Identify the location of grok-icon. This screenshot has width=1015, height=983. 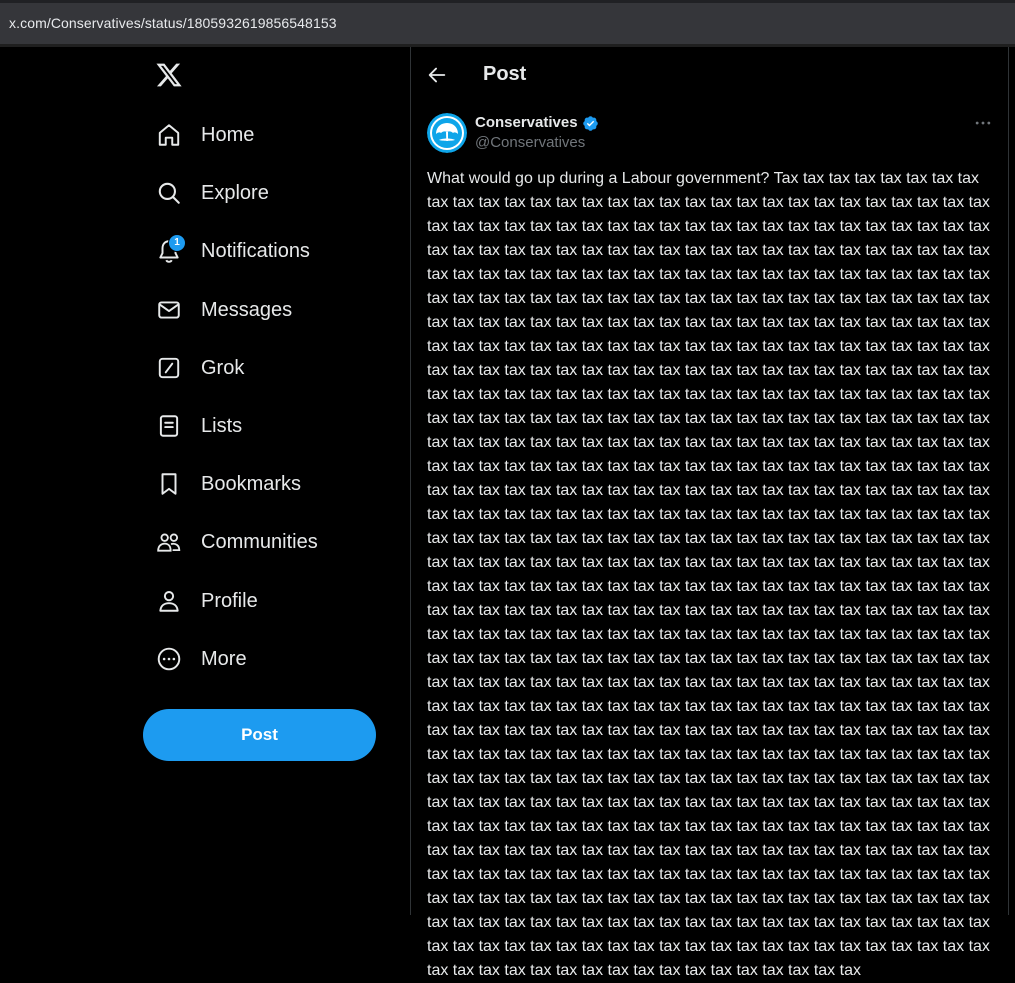
(169, 367).